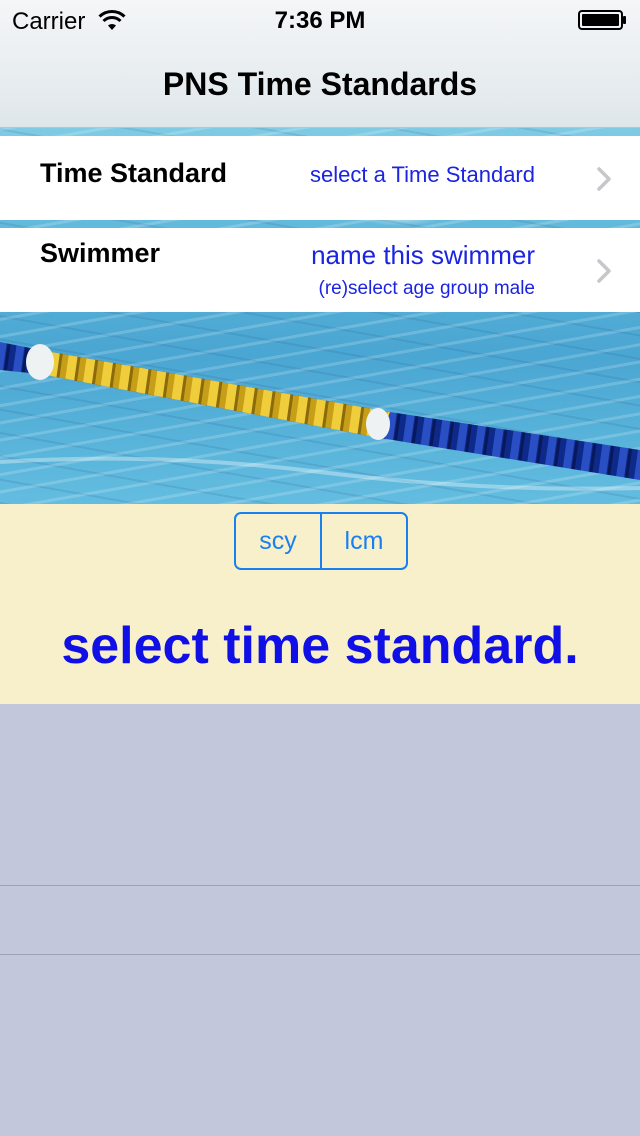 This screenshot has width=640, height=1136. I want to click on panel-message: select time standard., so click(320, 646).